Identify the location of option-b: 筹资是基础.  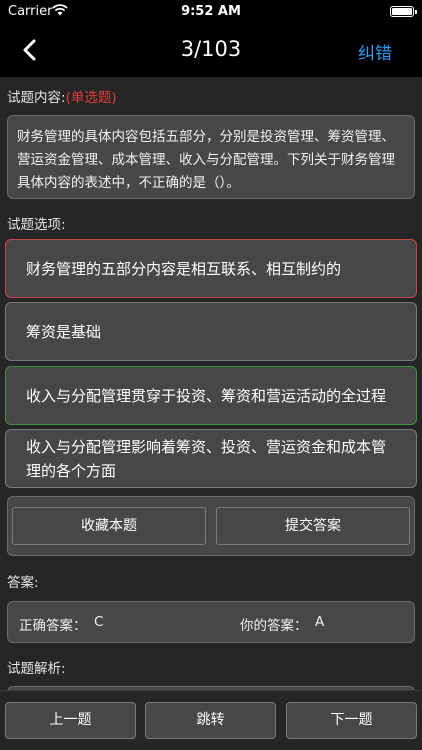
(211, 331).